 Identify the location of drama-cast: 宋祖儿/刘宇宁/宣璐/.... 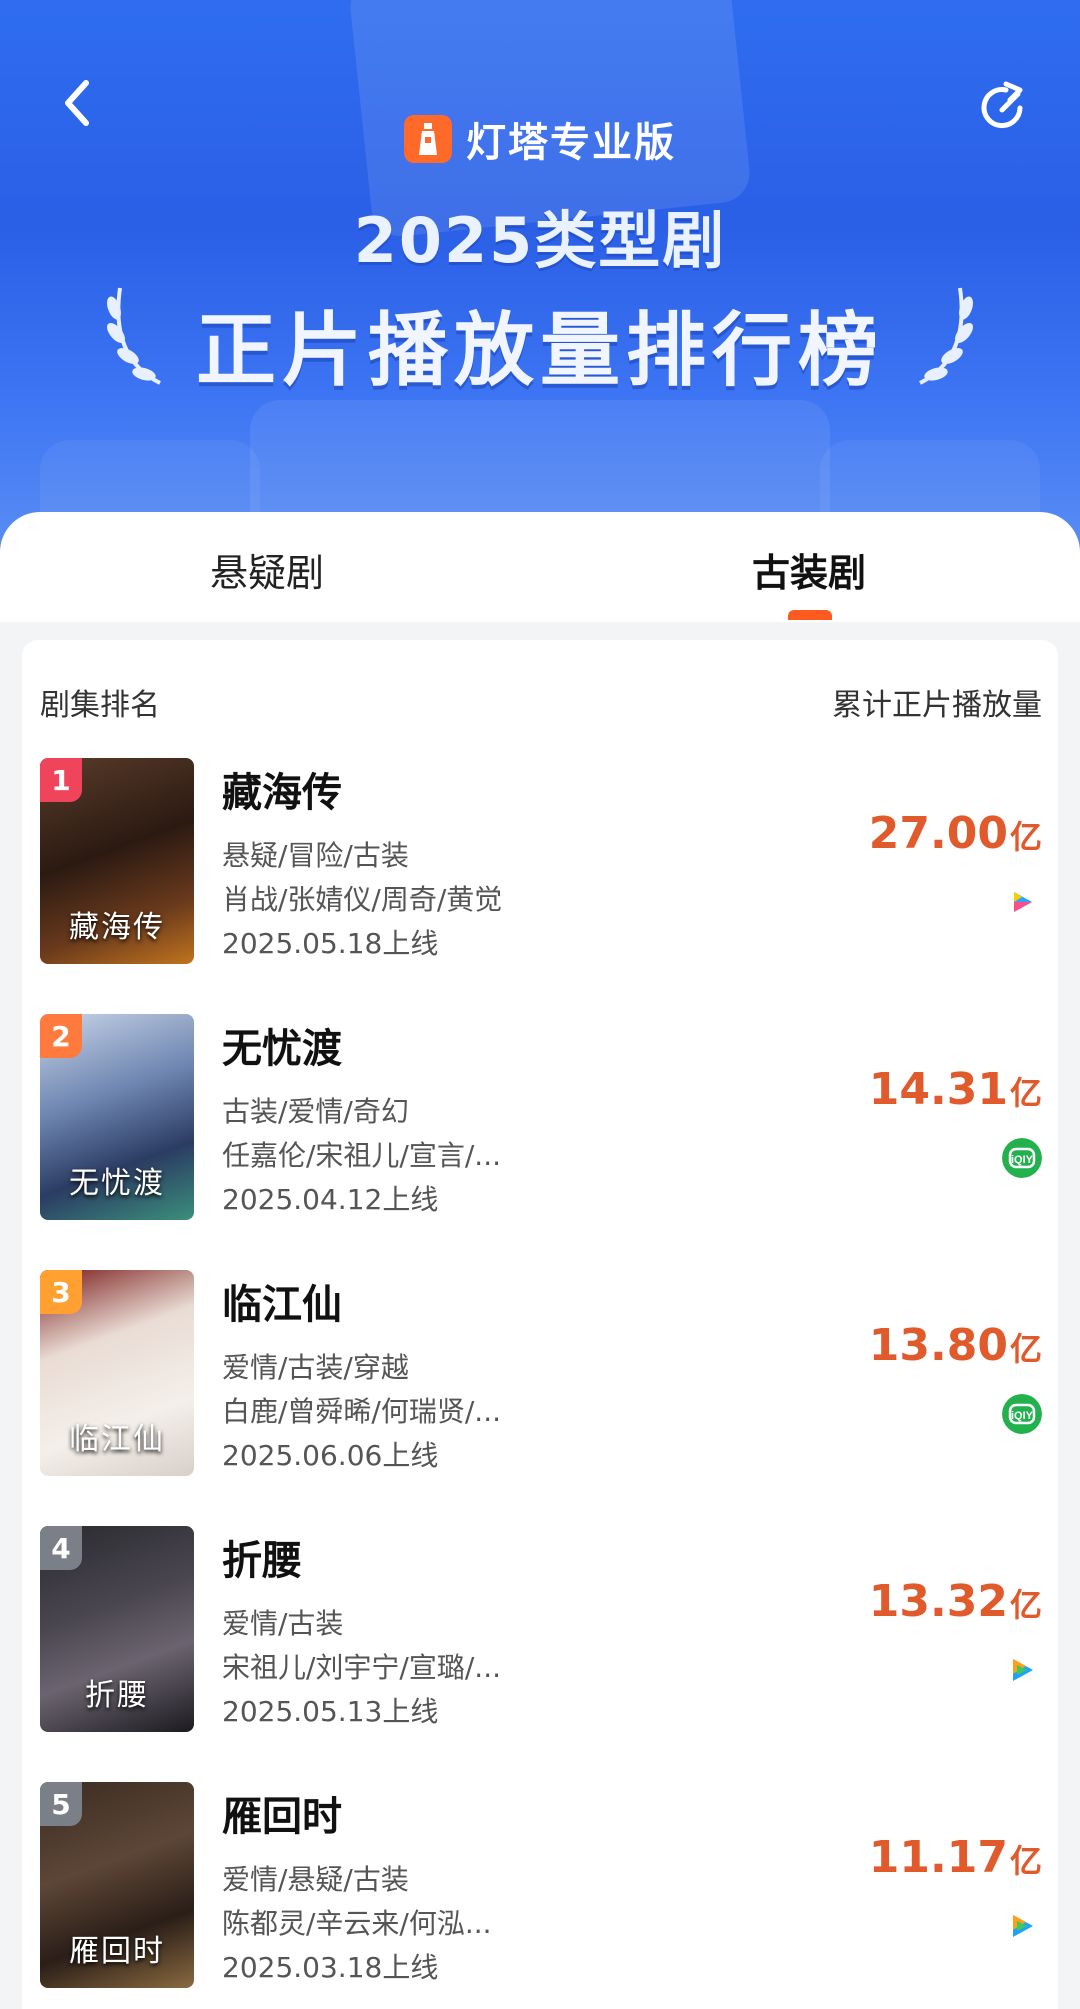
(362, 1667).